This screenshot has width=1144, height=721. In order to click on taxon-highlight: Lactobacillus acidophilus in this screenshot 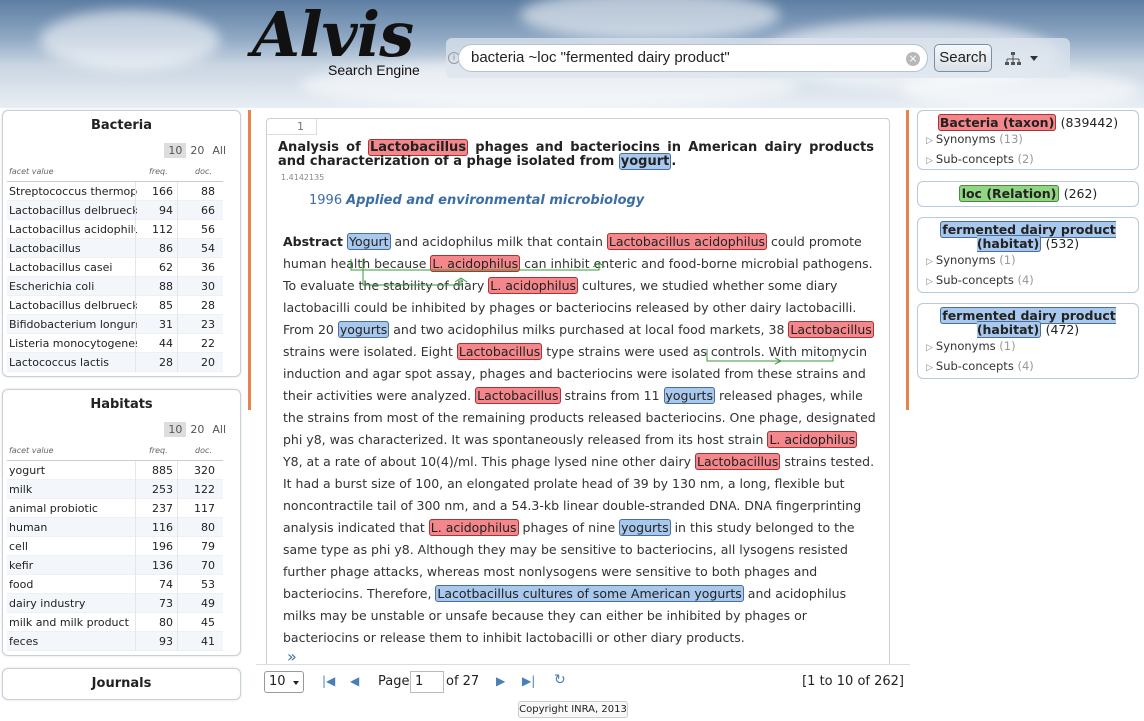, I will do `click(687, 241)`.